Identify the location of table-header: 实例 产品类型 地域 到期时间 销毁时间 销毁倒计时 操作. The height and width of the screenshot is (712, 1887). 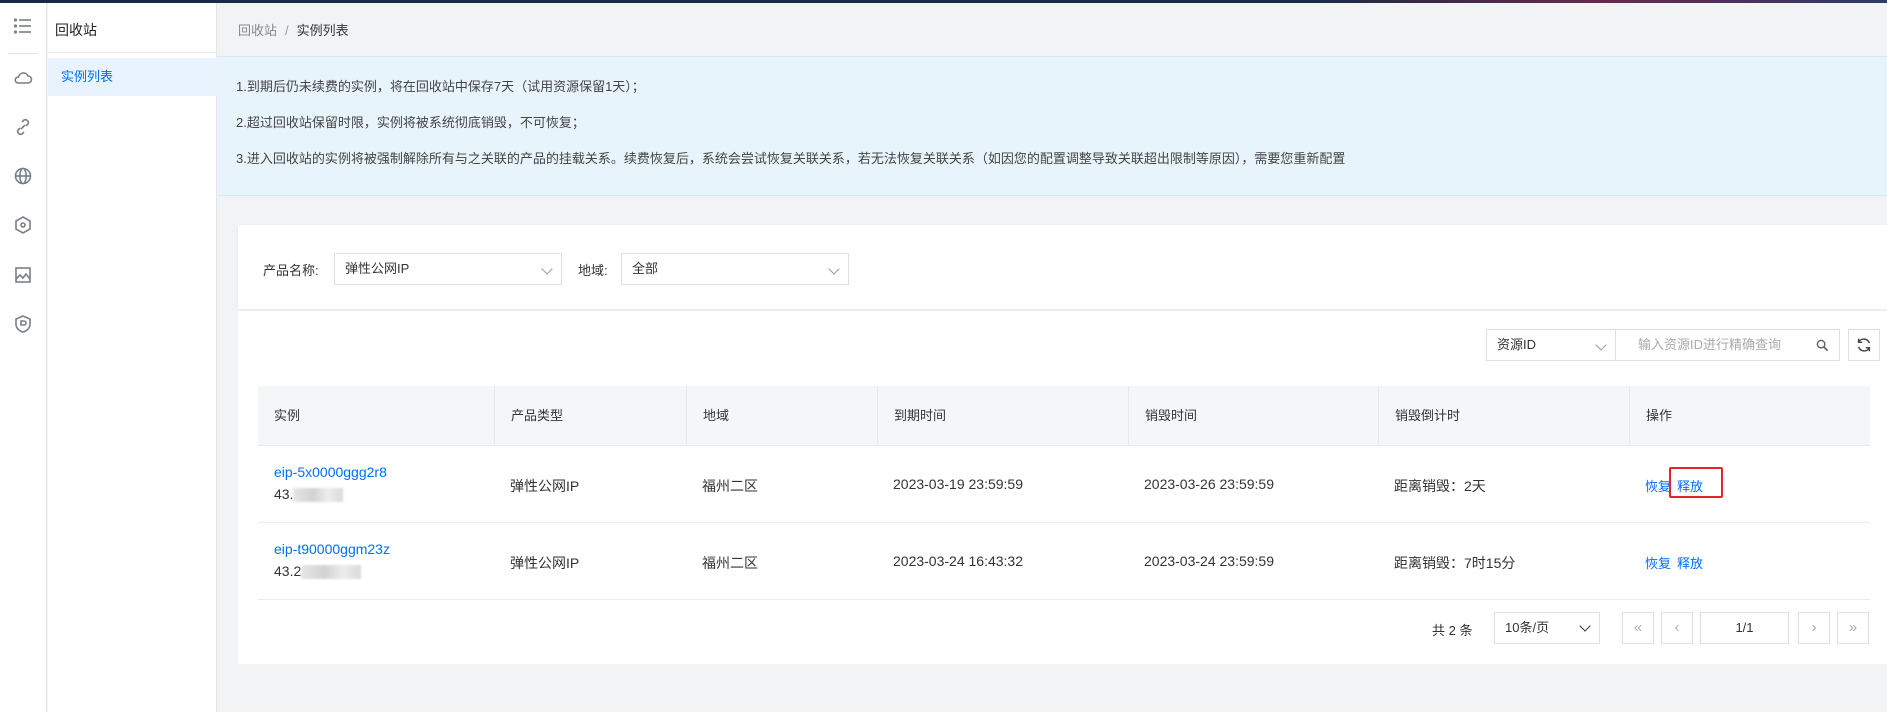
(1064, 416).